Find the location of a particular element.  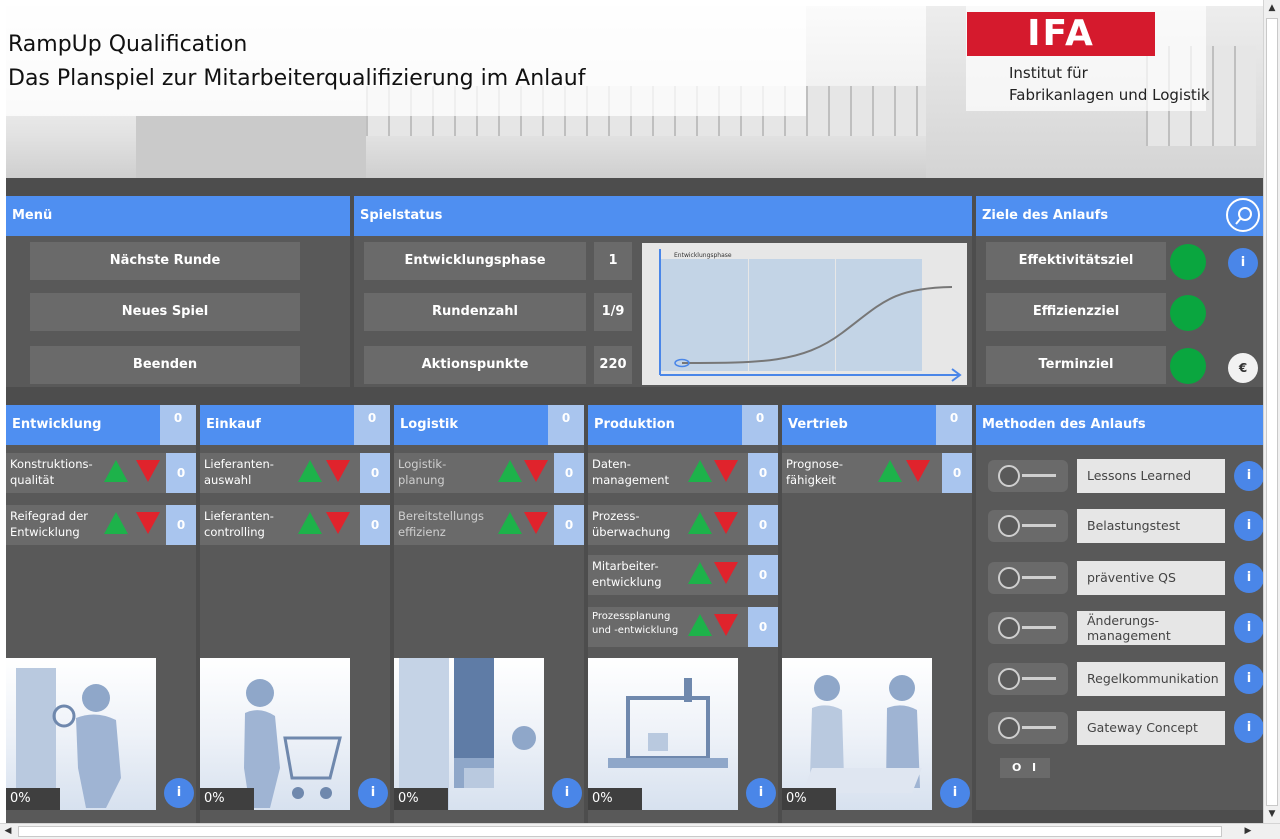

horizontal-scroll-thumb is located at coordinates (620, 831).